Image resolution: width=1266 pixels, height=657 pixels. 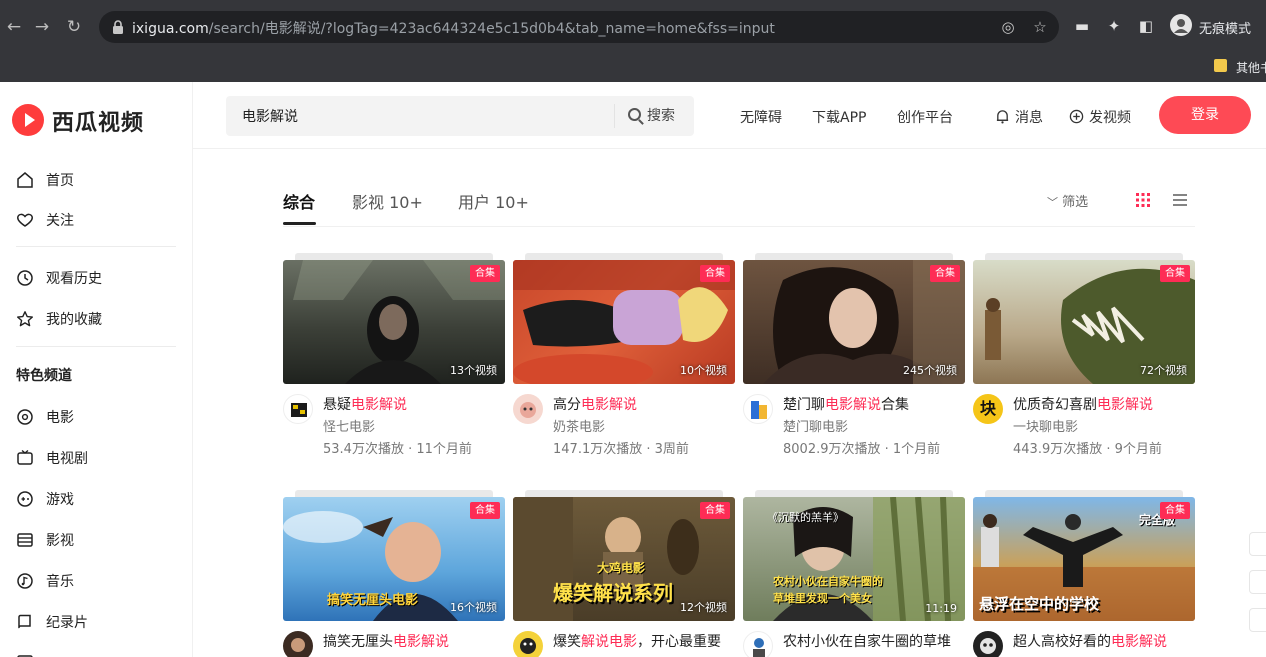 I want to click on plus-circle-icon, so click(x=1076, y=116).